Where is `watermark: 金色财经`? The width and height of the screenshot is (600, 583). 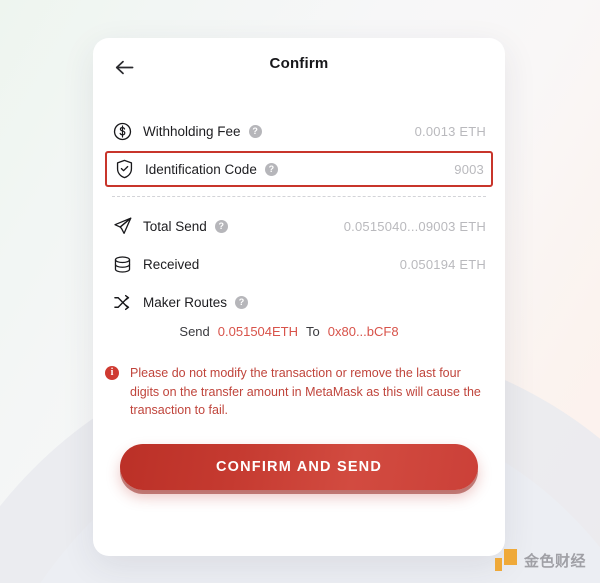
watermark: 金色财经 is located at coordinates (540, 560).